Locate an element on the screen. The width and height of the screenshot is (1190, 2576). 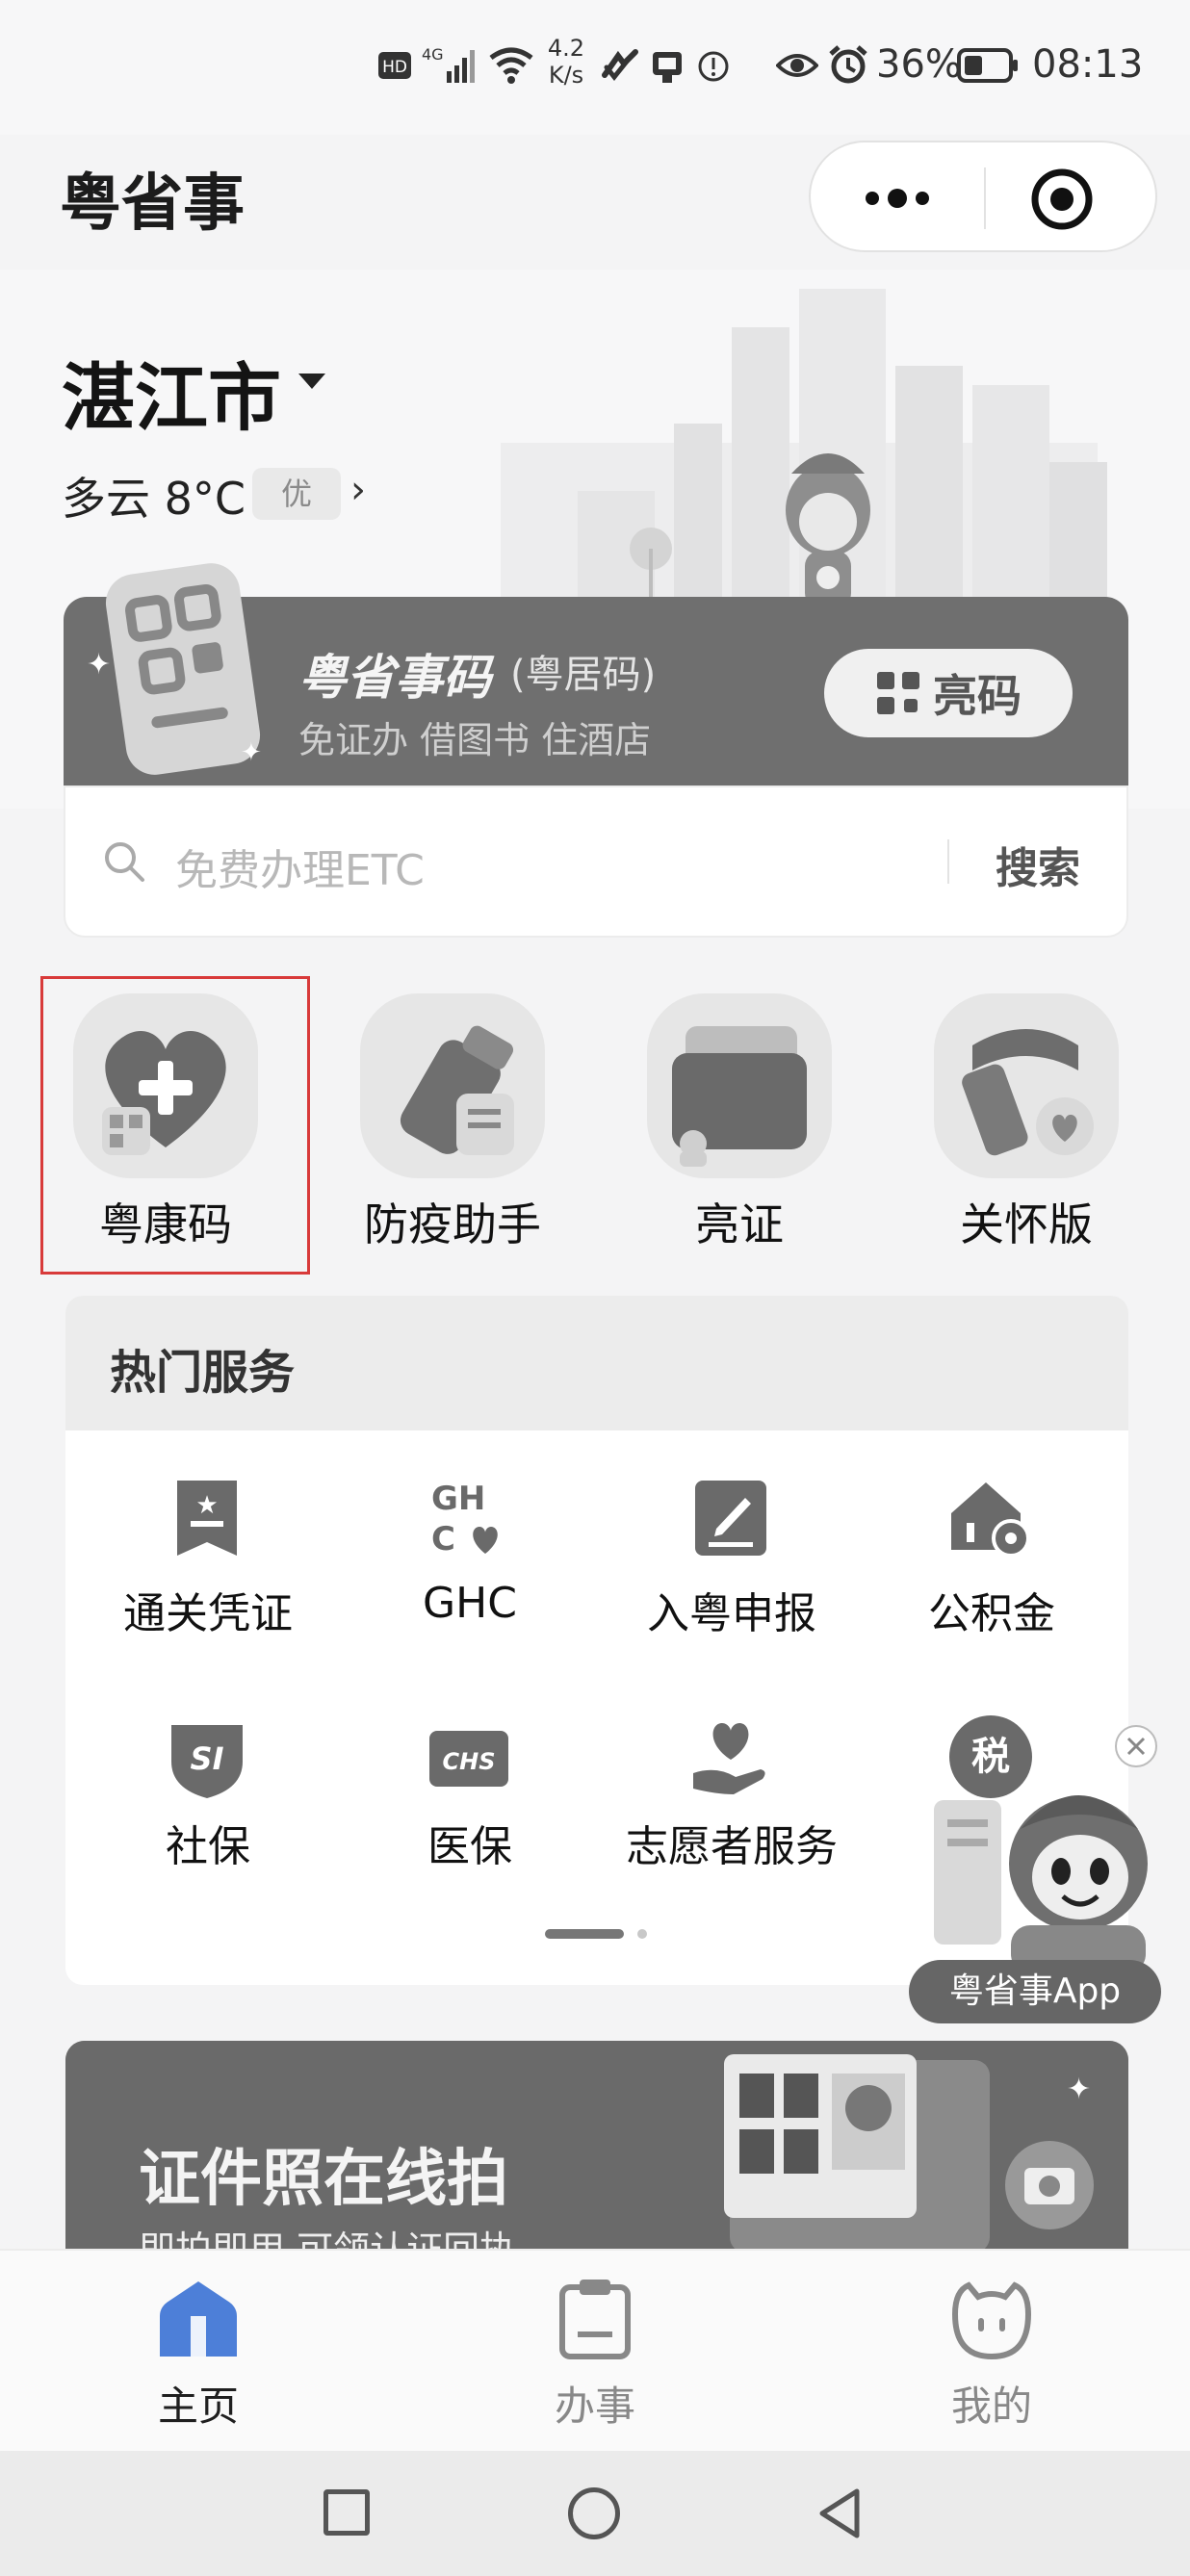
network-speed: 4.2 K/s is located at coordinates (566, 62).